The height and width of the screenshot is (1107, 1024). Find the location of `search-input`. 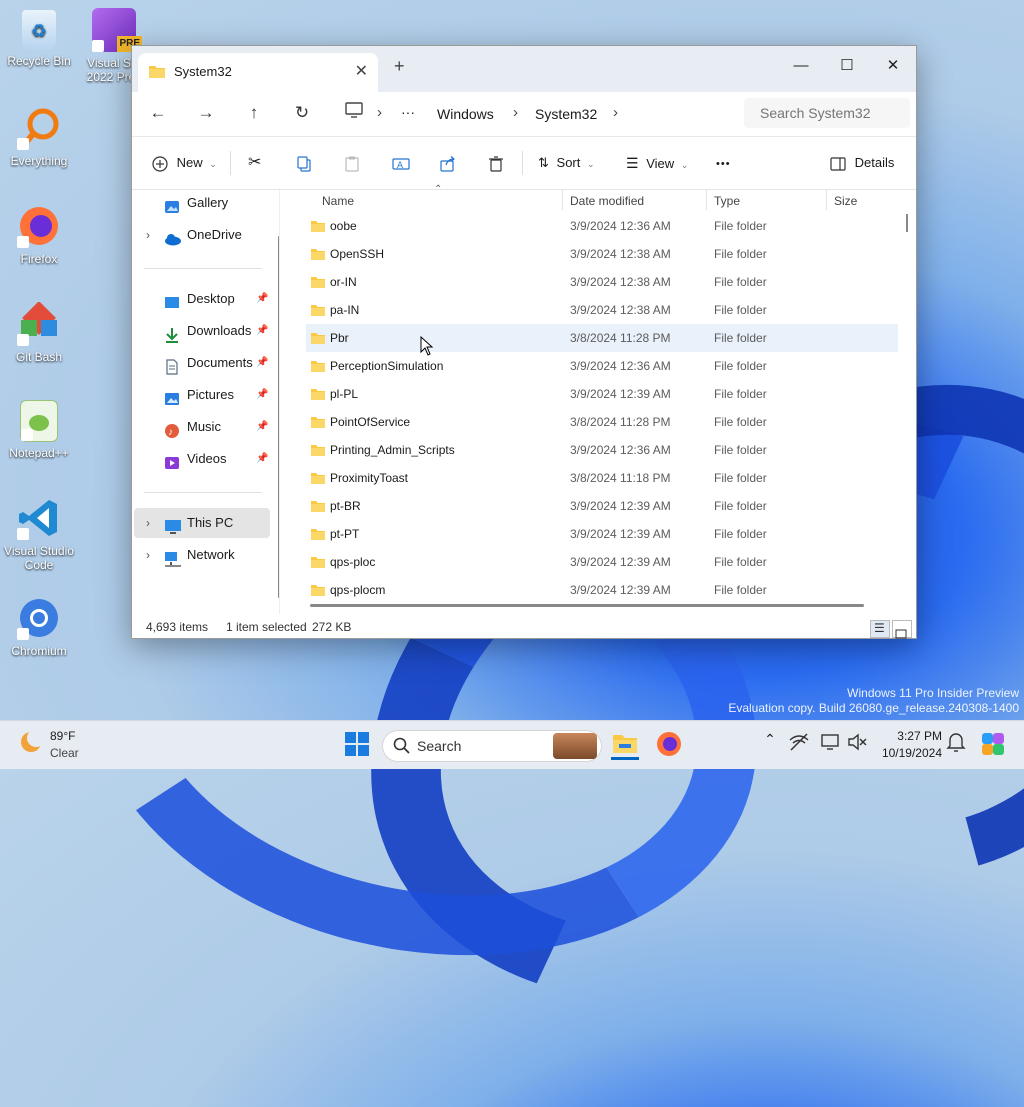

search-input is located at coordinates (828, 113).